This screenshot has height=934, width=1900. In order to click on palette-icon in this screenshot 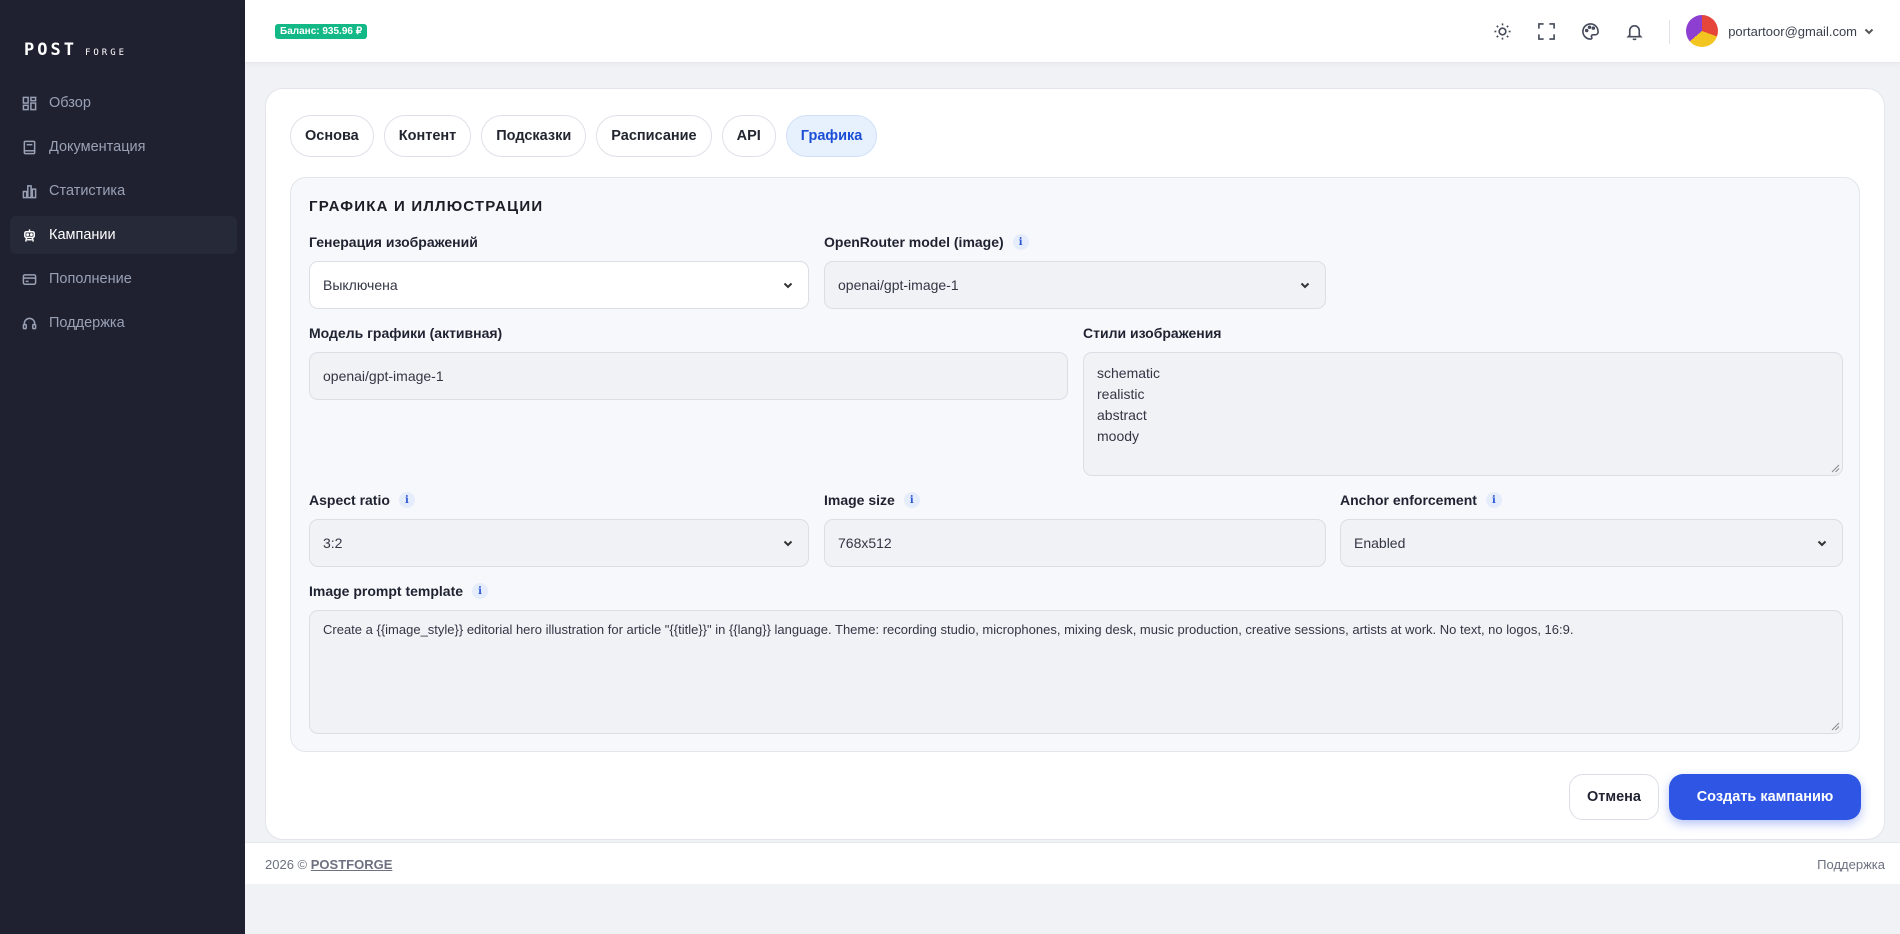, I will do `click(1590, 31)`.